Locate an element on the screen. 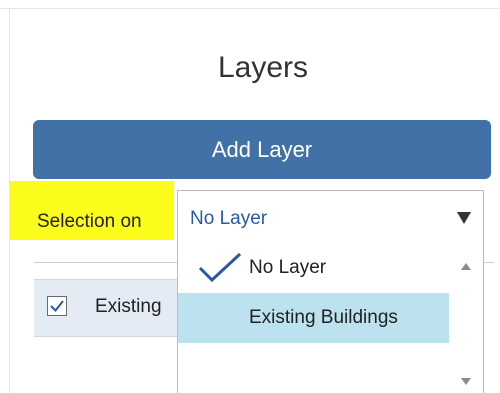 The image size is (500, 393). layer-checkbox is located at coordinates (57, 306).